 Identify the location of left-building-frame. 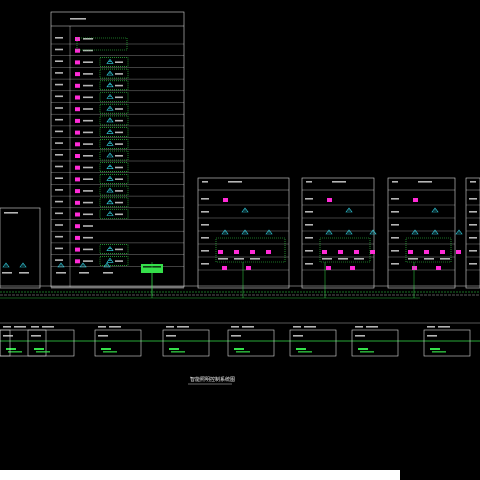
(20, 248).